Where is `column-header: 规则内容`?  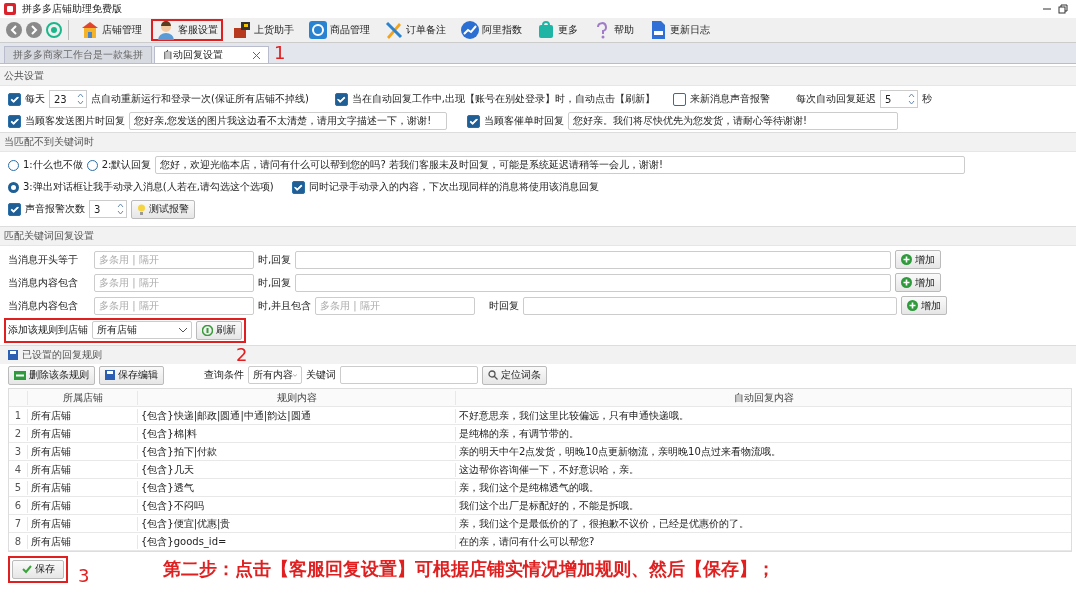
column-header: 规则内容 is located at coordinates (296, 397).